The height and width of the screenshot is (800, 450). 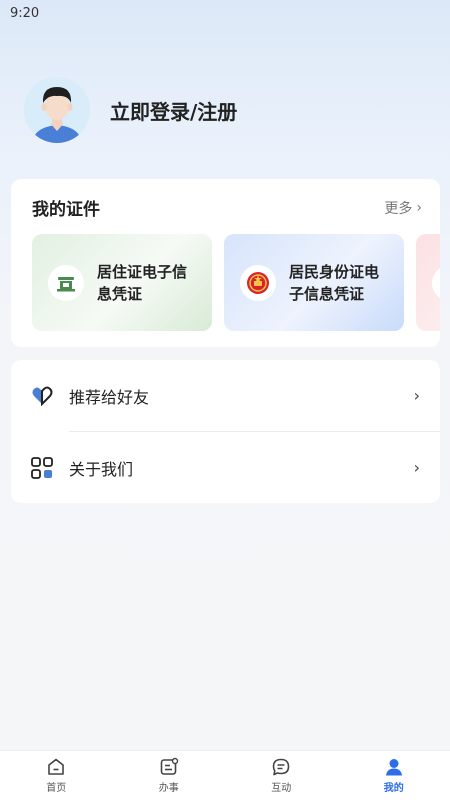 I want to click on residence-permit-emblem-icon, so click(x=66, y=282).